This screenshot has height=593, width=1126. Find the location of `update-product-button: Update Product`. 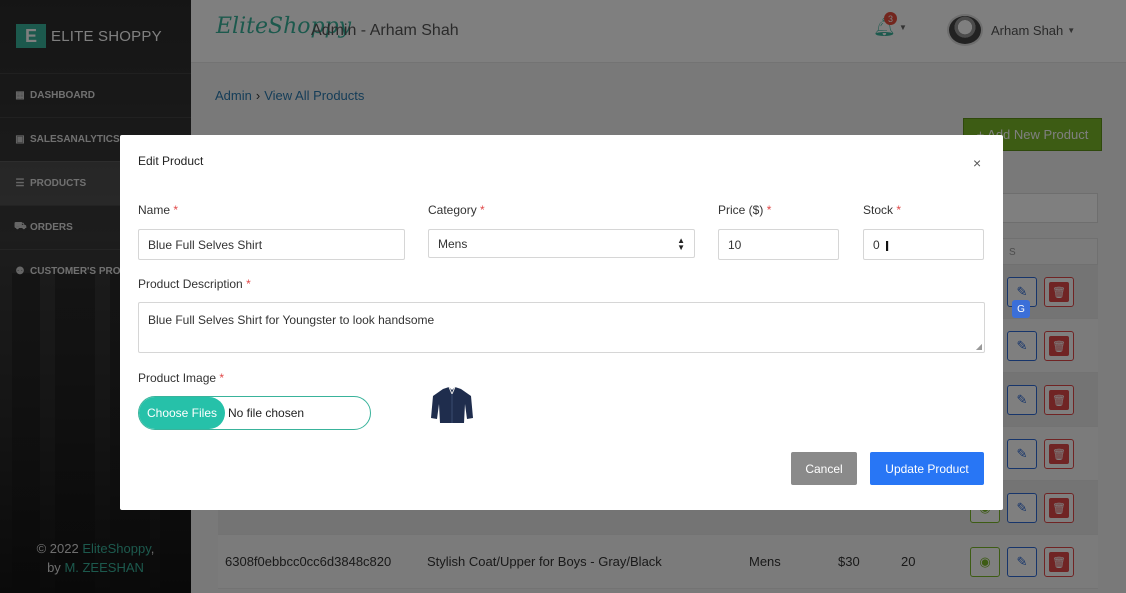

update-product-button: Update Product is located at coordinates (927, 468).